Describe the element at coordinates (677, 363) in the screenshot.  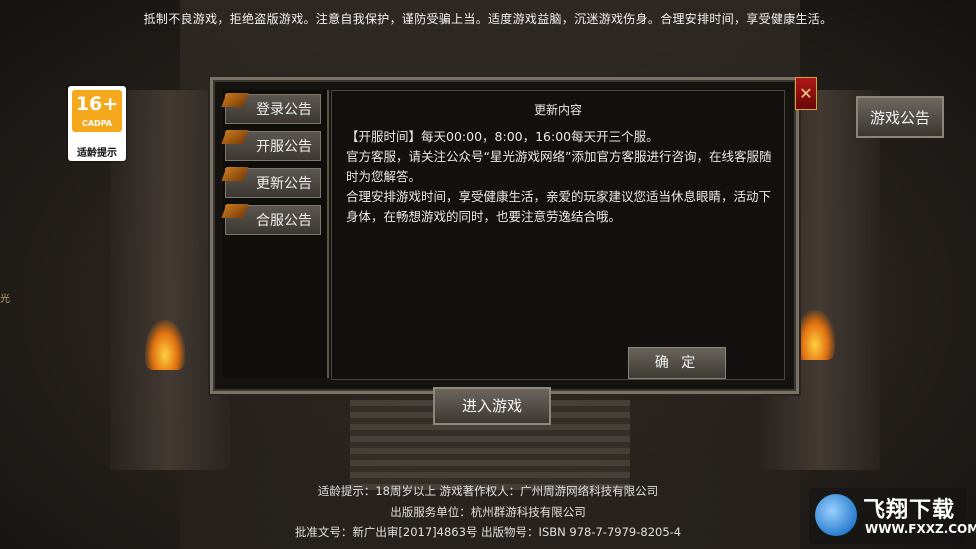
I see `confirm-button: 确 定` at that location.